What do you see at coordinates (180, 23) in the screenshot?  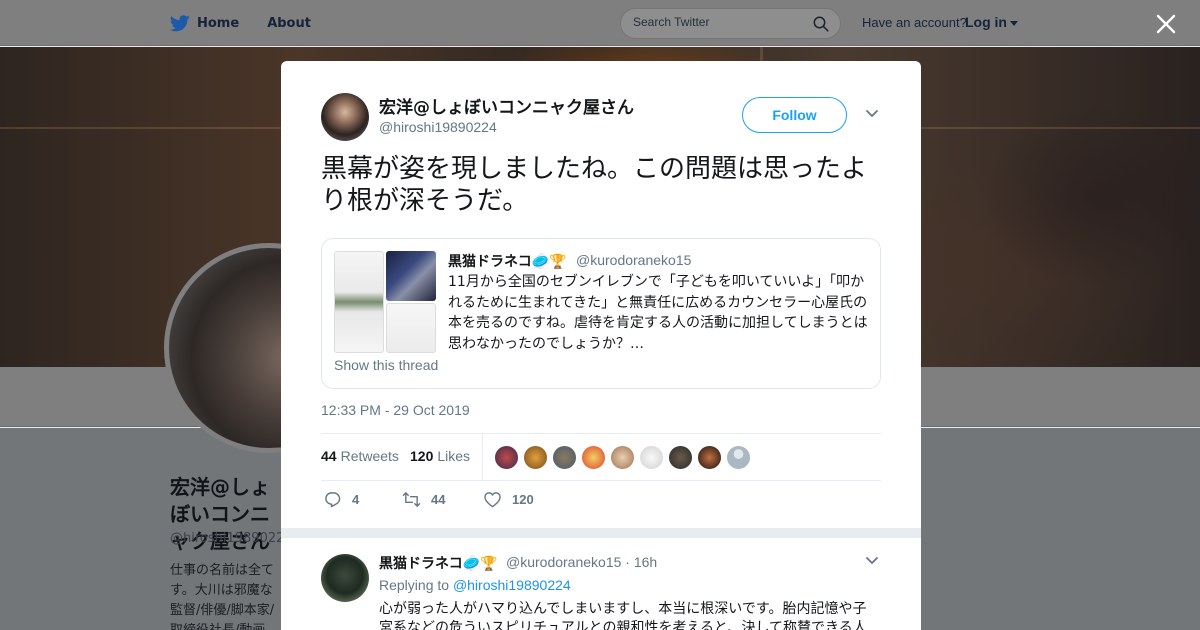 I see `twitter-bird-icon` at bounding box center [180, 23].